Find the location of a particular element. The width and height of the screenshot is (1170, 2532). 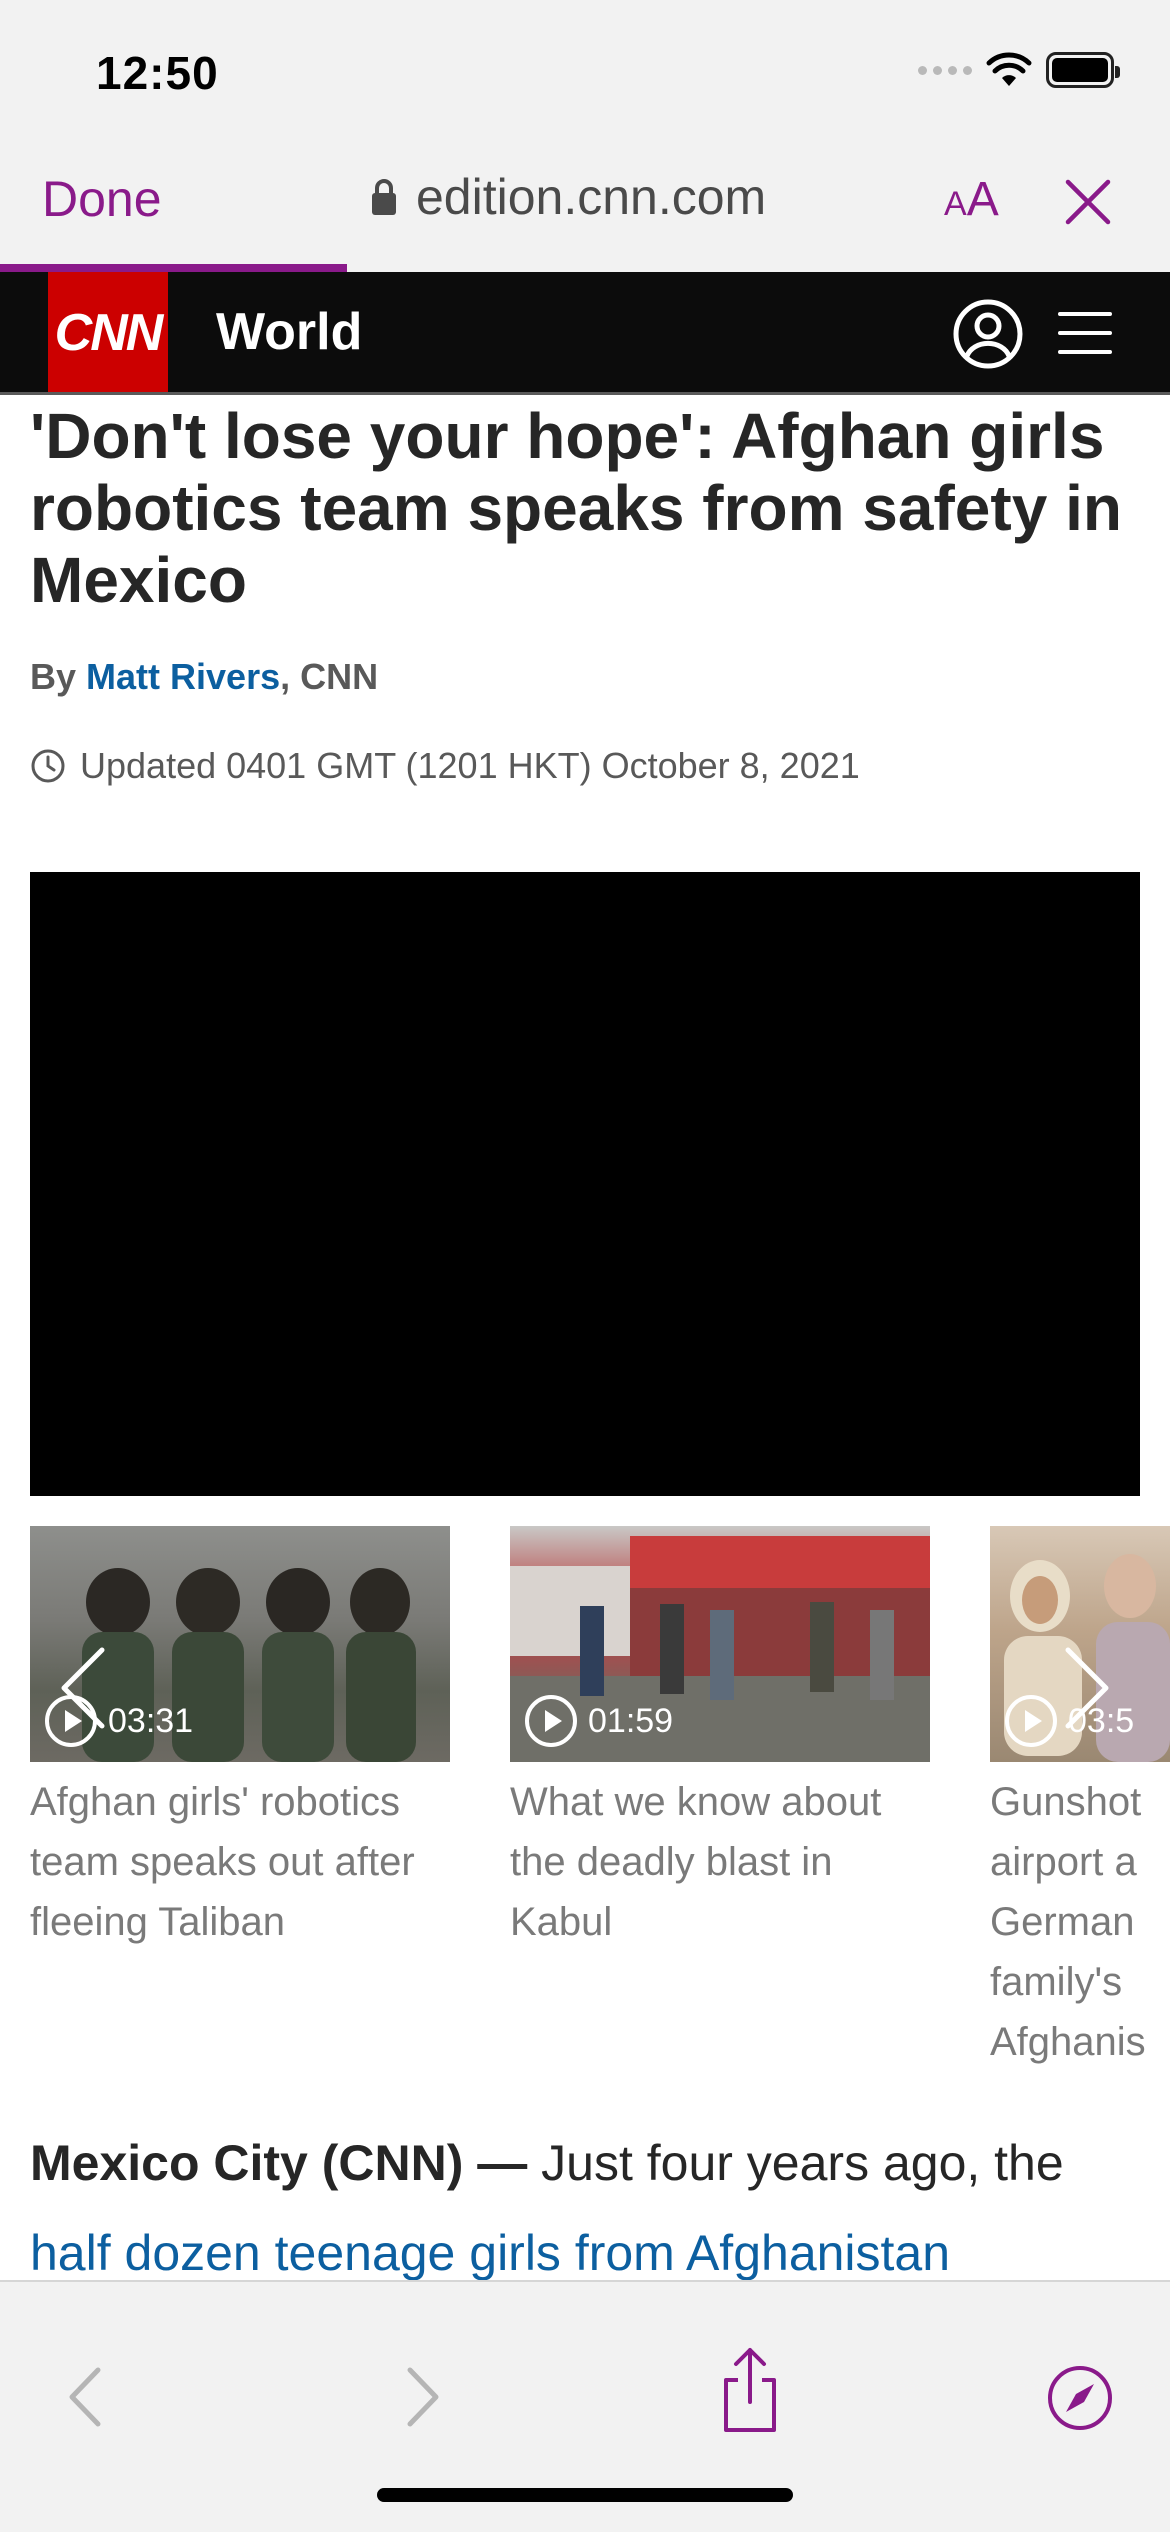

section-title: World is located at coordinates (289, 332).